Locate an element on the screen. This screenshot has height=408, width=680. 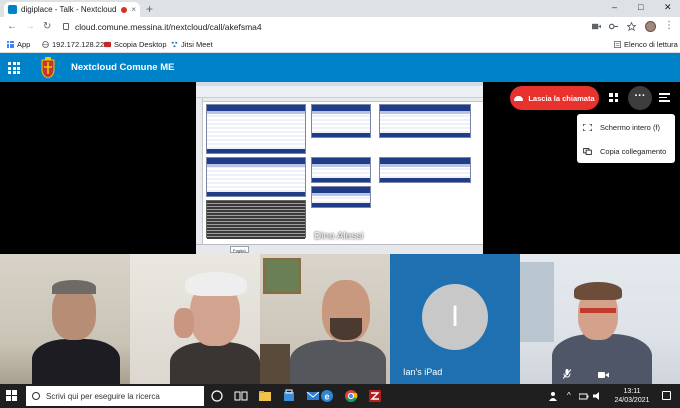
file-explorer-icon is located at coordinates (265, 396).